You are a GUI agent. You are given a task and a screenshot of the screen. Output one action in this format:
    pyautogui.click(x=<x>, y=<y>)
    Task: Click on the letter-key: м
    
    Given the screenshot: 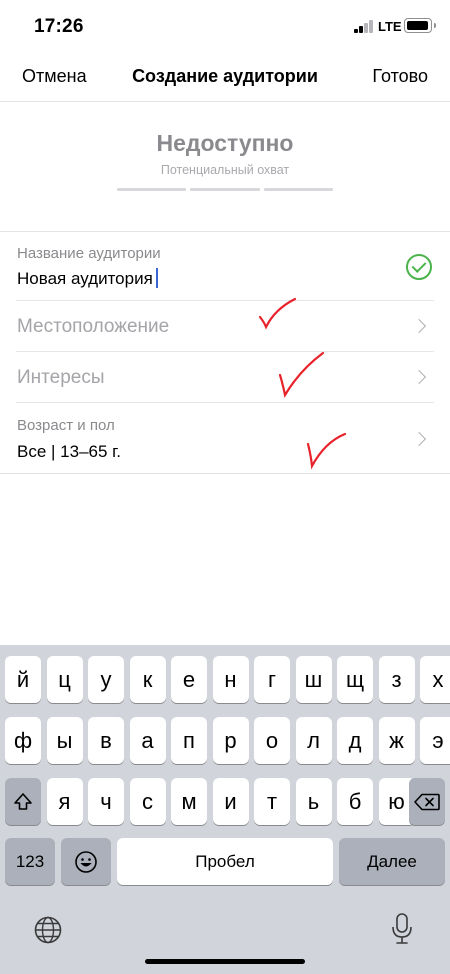 What is the action you would take?
    pyautogui.click(x=189, y=801)
    